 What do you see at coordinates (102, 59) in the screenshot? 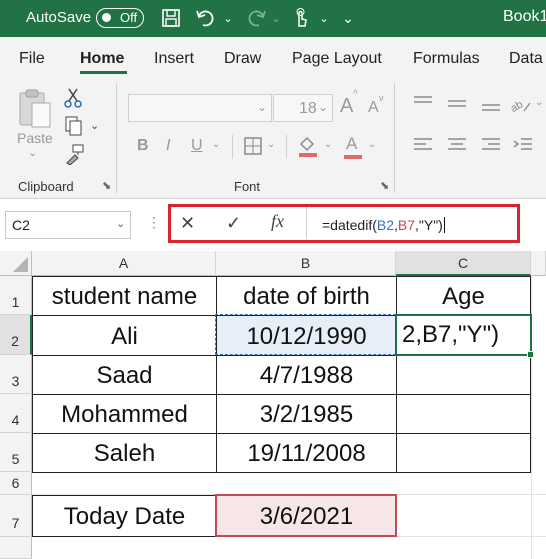
I see `tab-home: Home` at bounding box center [102, 59].